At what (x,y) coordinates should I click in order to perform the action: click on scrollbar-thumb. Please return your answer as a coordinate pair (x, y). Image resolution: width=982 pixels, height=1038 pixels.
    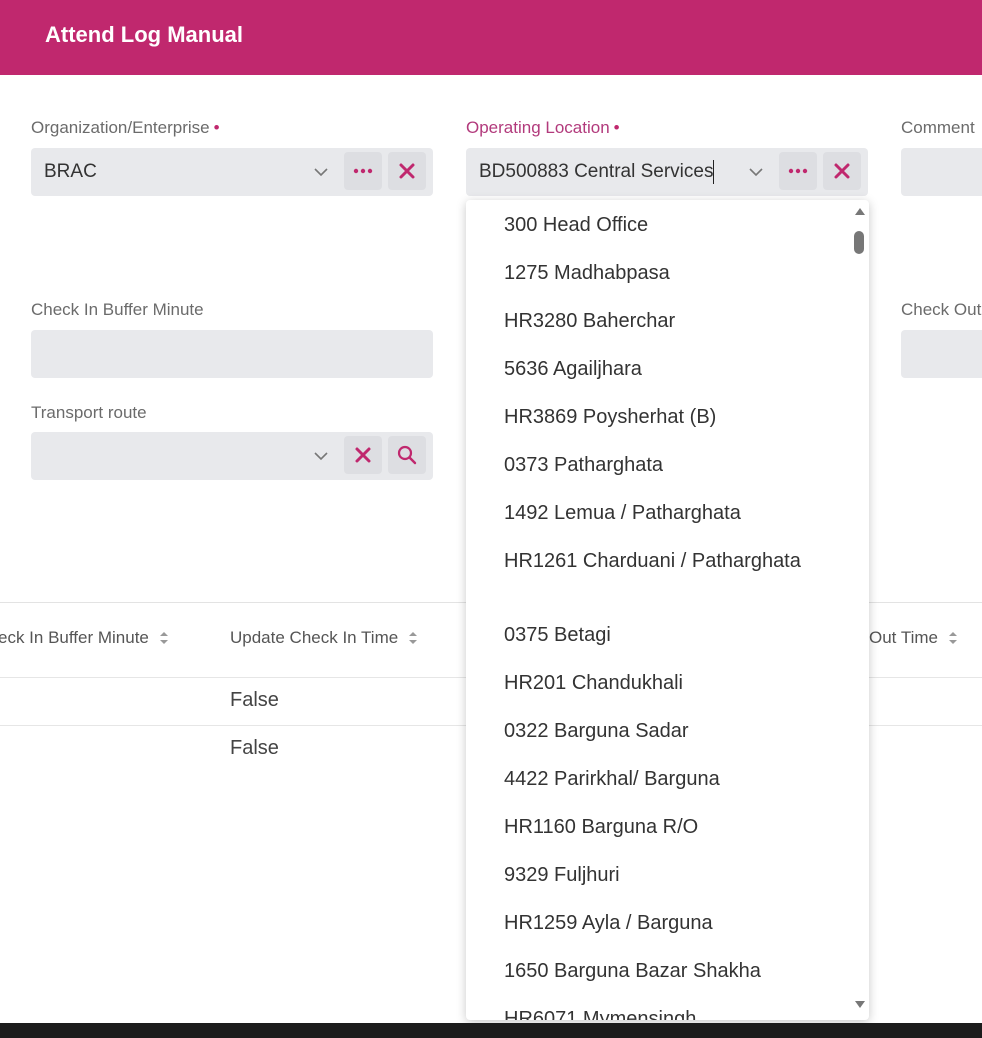
    Looking at the image, I should click on (859, 242).